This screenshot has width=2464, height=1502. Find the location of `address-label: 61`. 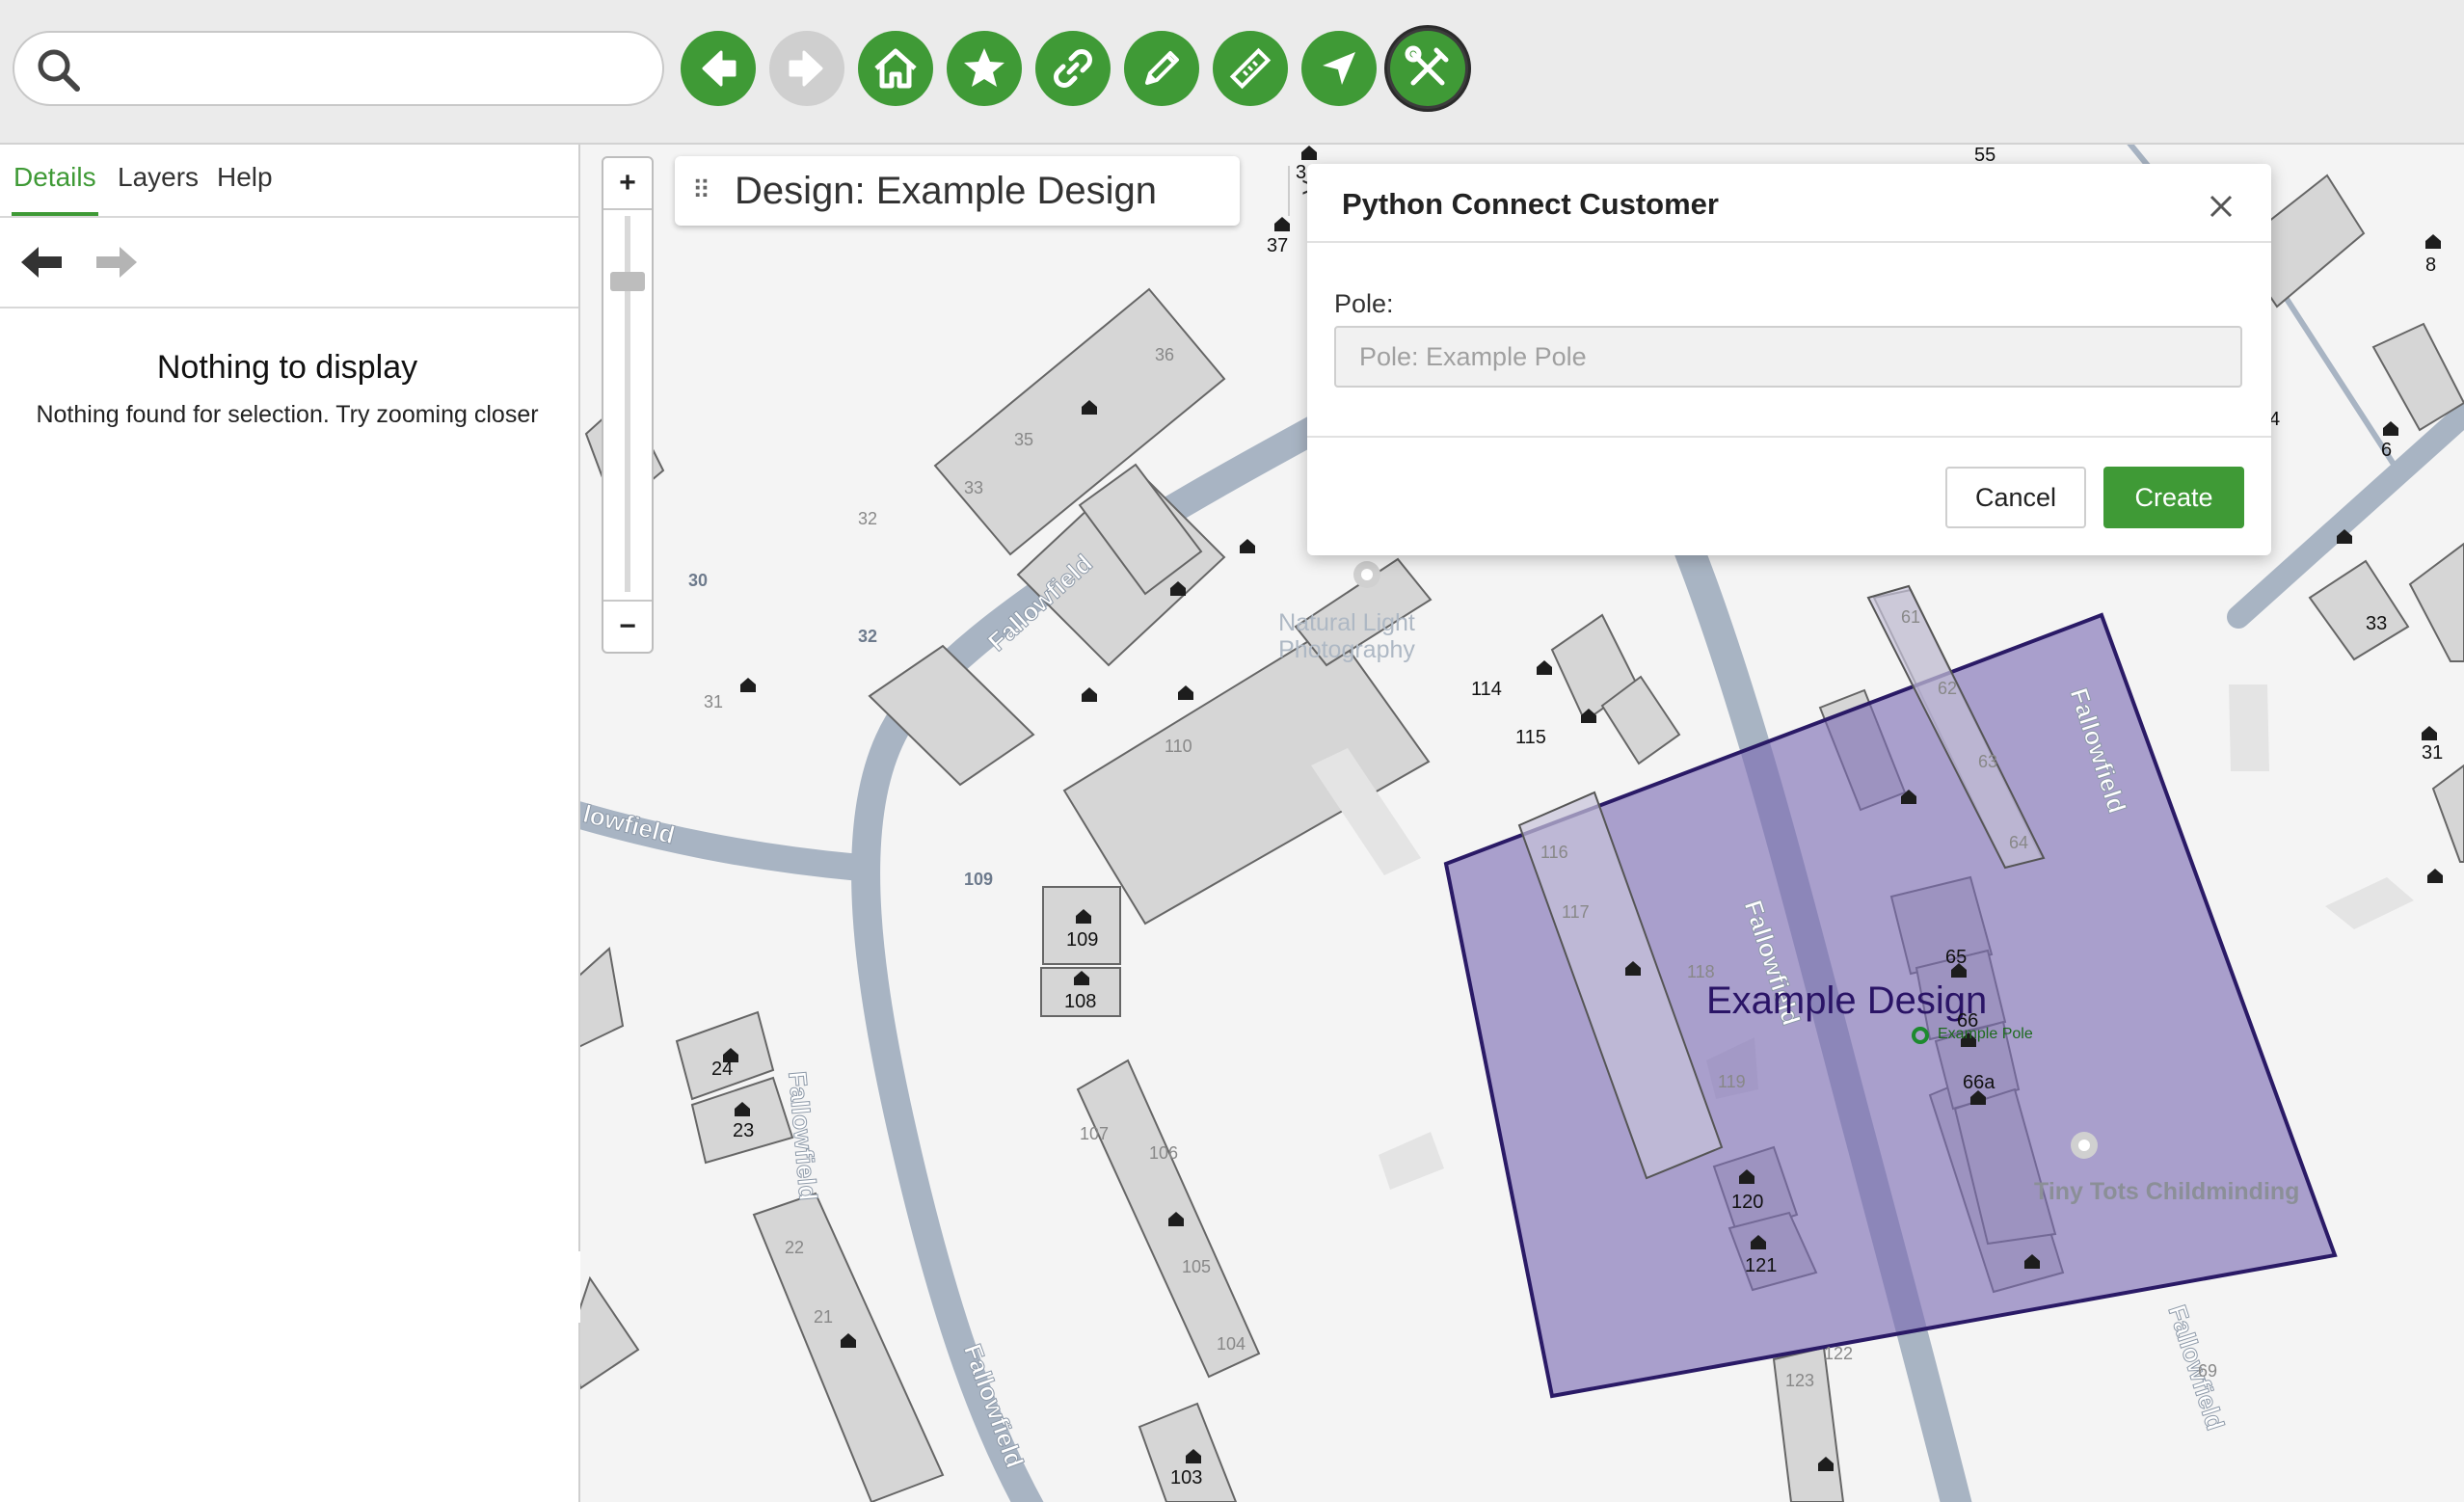

address-label: 61 is located at coordinates (1911, 617).